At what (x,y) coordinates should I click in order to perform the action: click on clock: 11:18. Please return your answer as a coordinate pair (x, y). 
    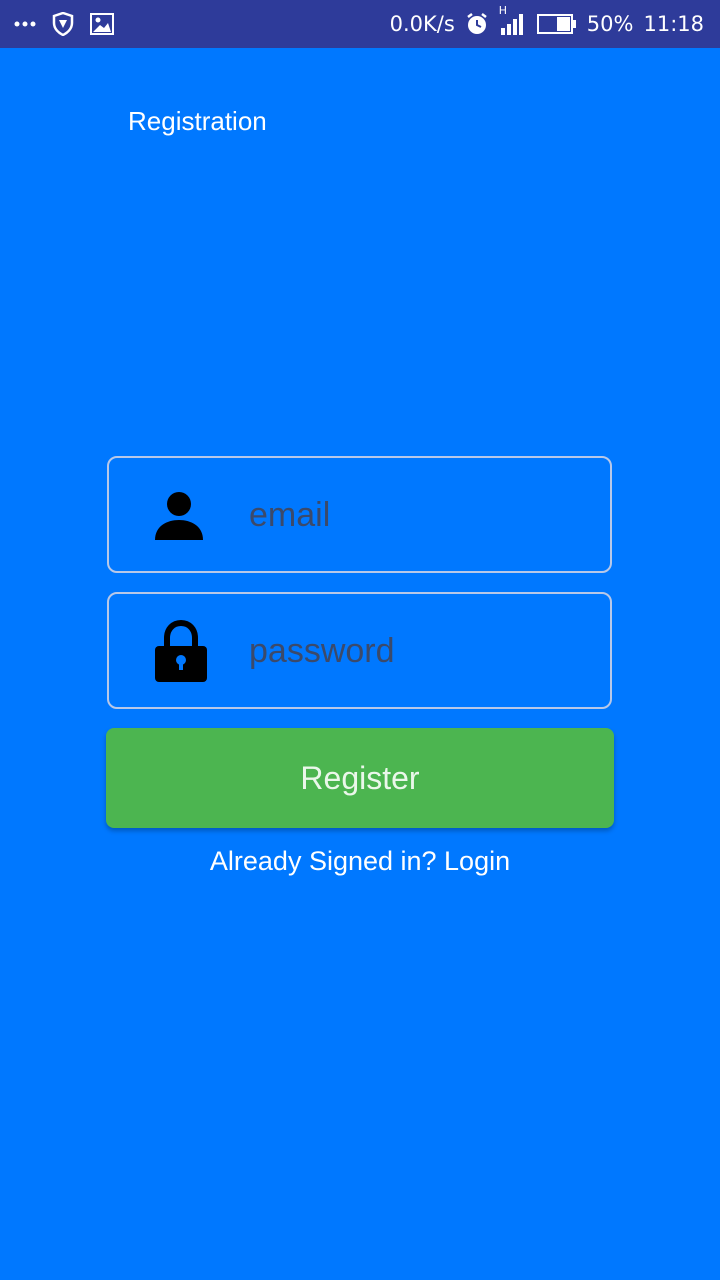
    Looking at the image, I should click on (673, 24).